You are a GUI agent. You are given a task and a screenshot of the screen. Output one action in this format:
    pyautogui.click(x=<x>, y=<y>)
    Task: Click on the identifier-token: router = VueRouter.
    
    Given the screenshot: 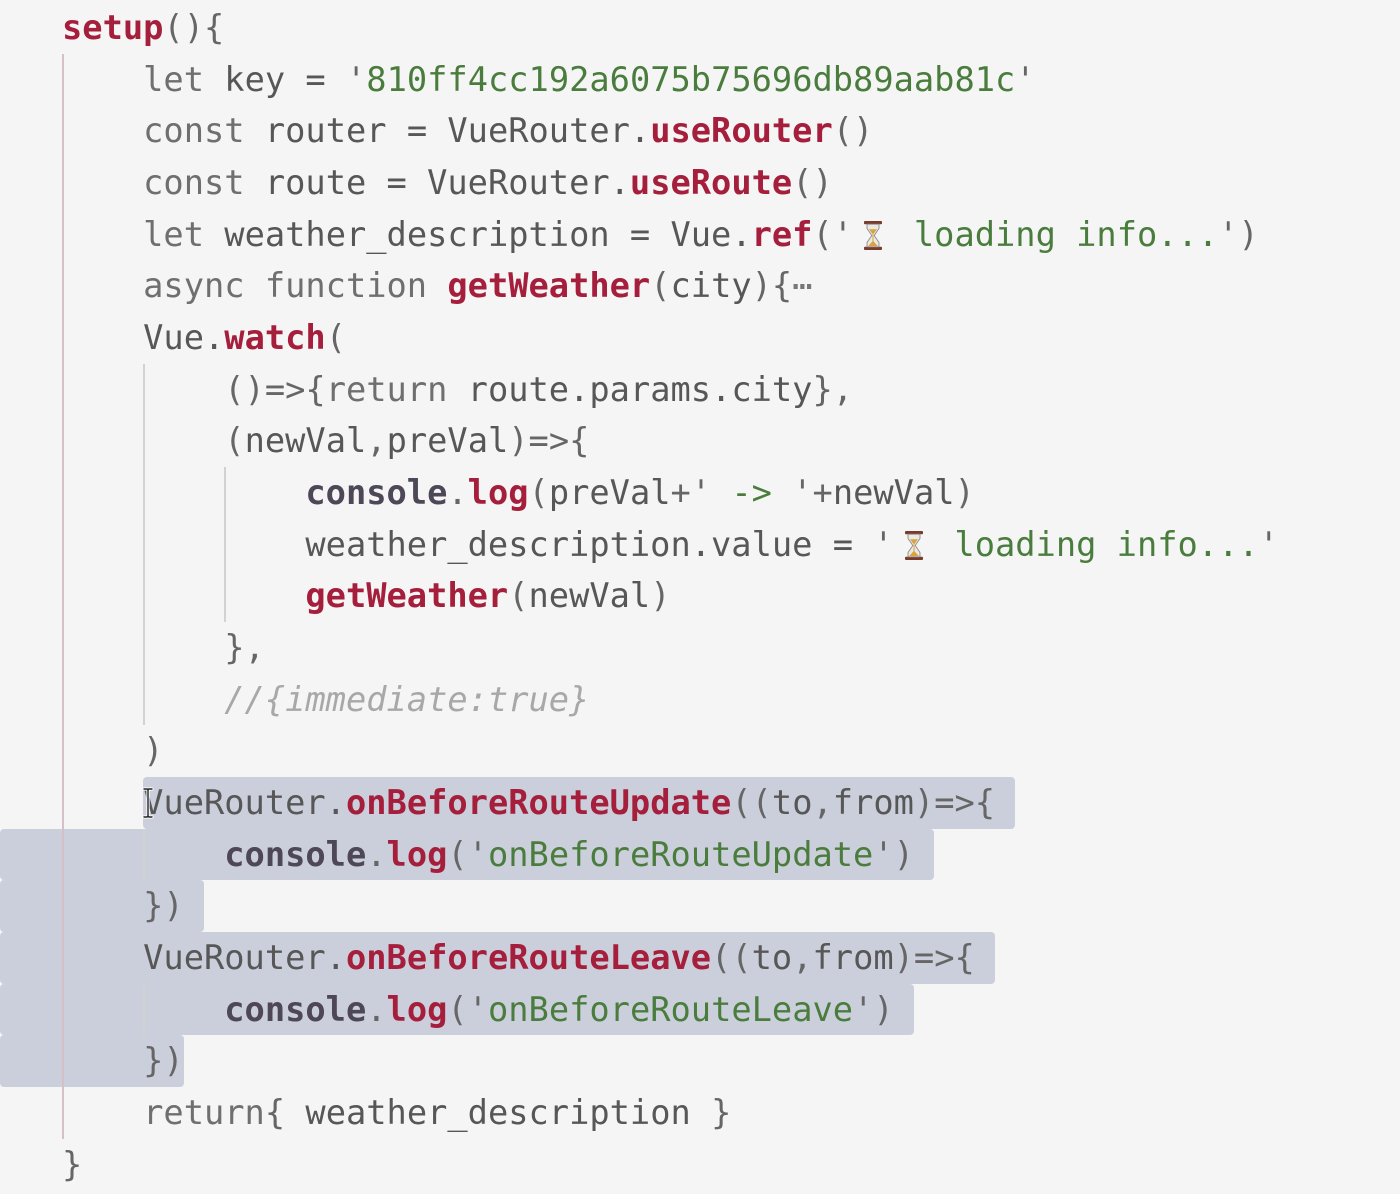 What is the action you would take?
    pyautogui.click(x=447, y=131)
    